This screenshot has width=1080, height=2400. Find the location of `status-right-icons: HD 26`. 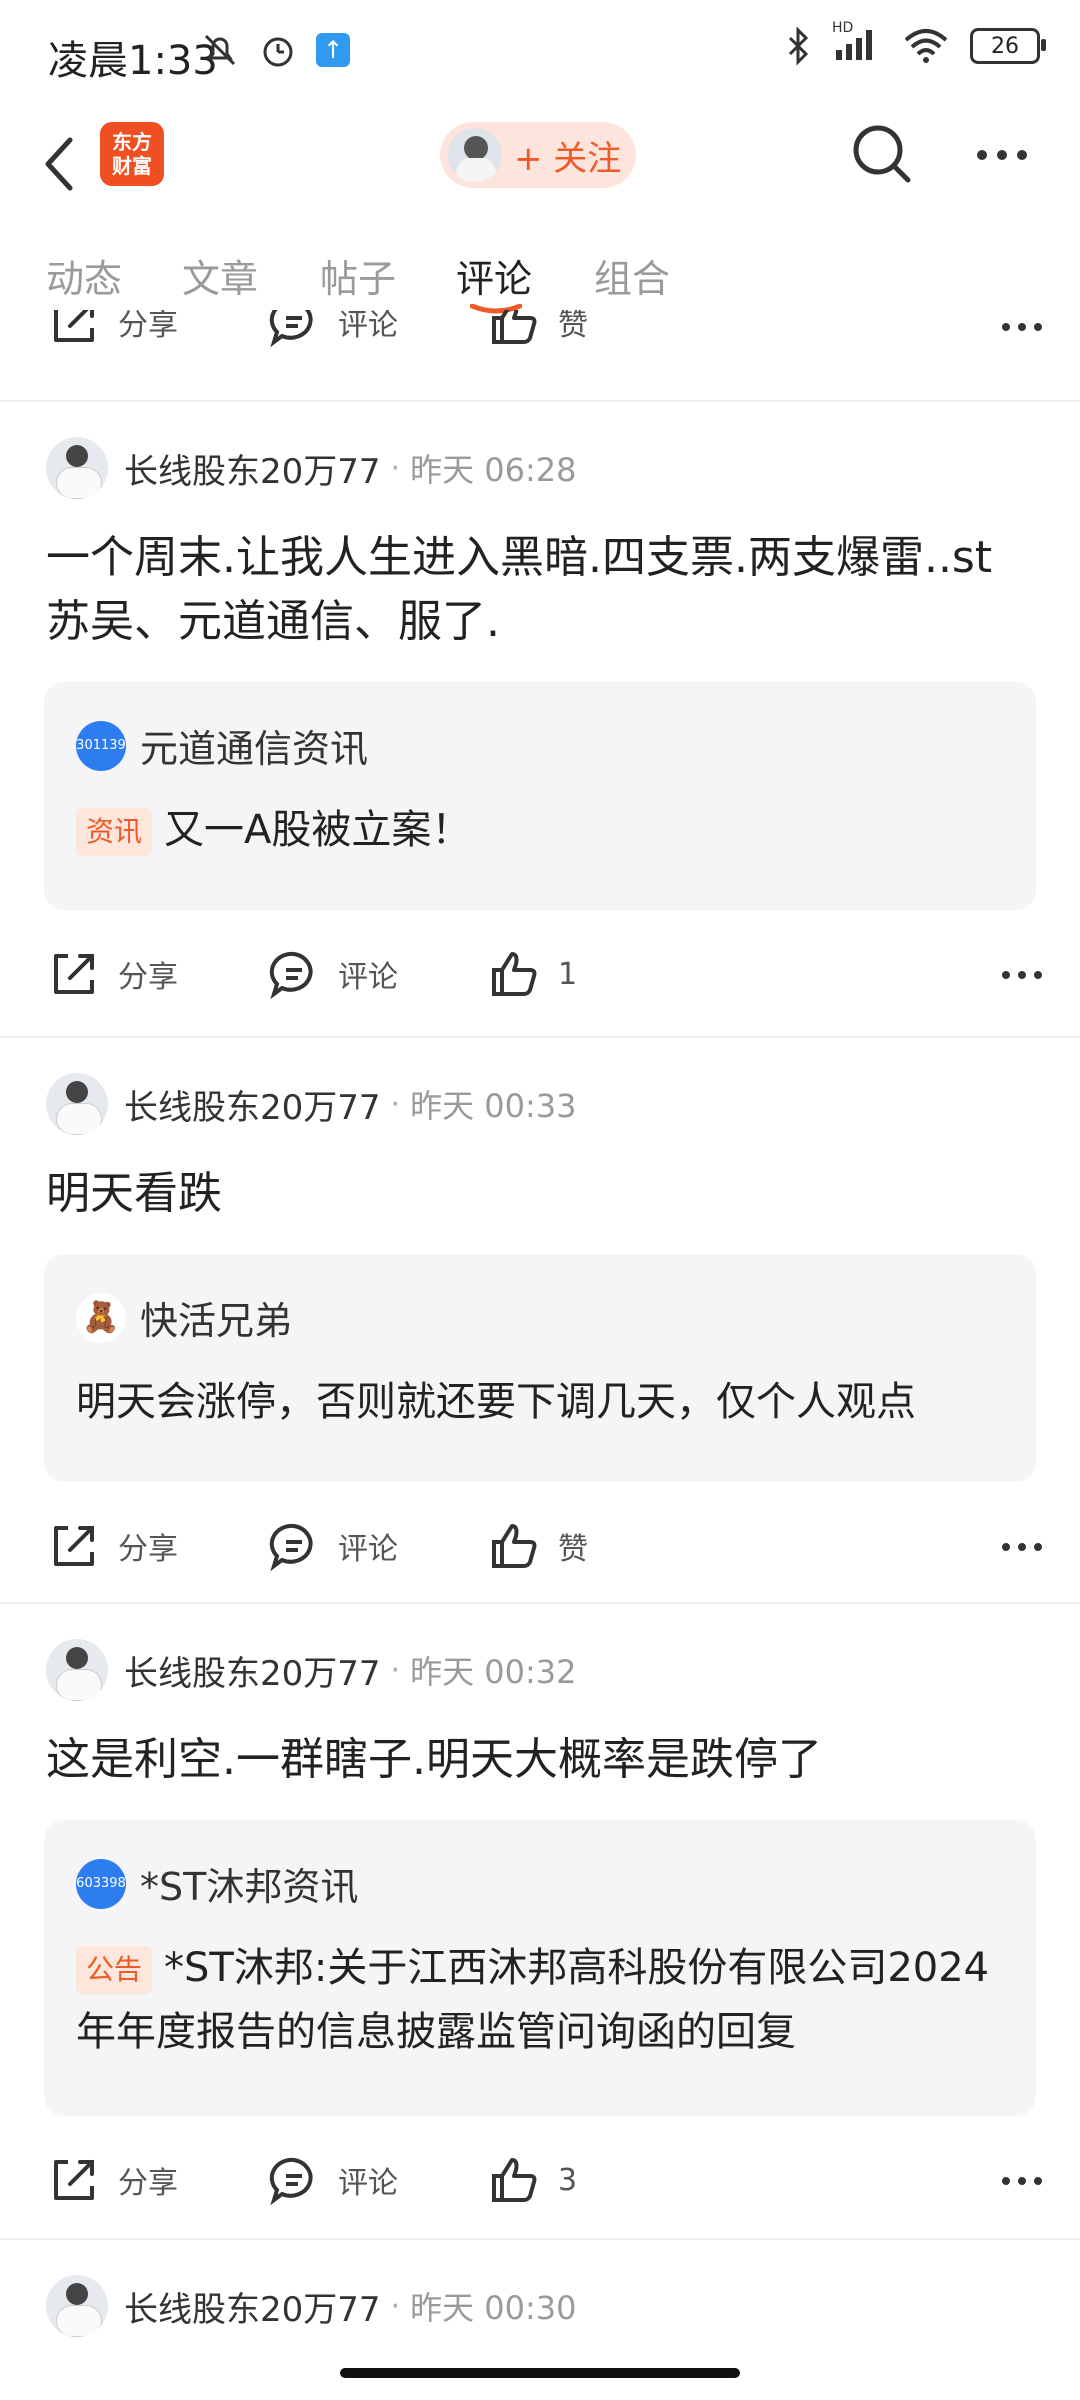

status-right-icons: HD 26 is located at coordinates (915, 43).